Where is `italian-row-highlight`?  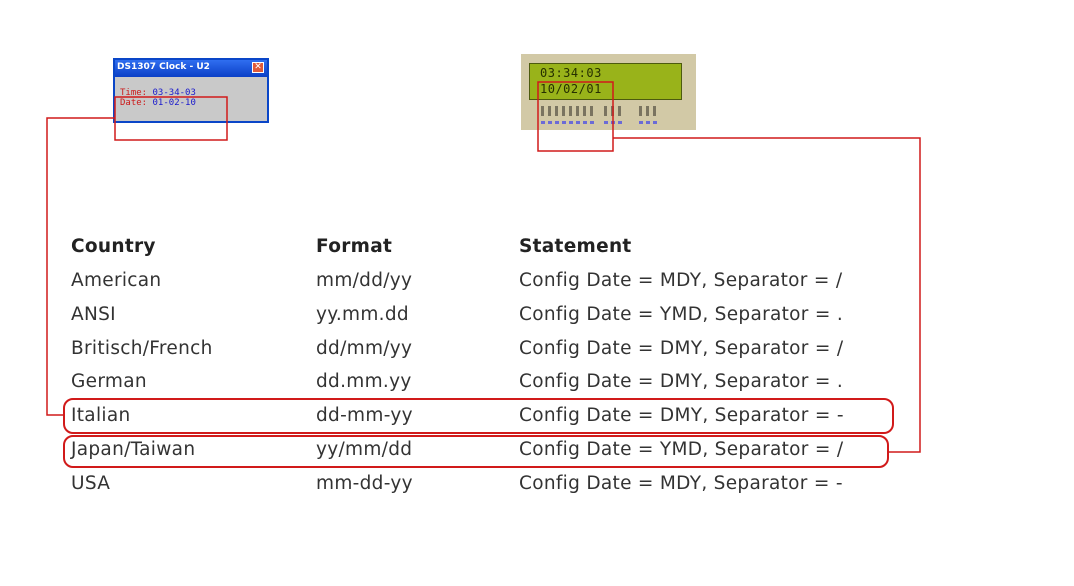 italian-row-highlight is located at coordinates (478, 416).